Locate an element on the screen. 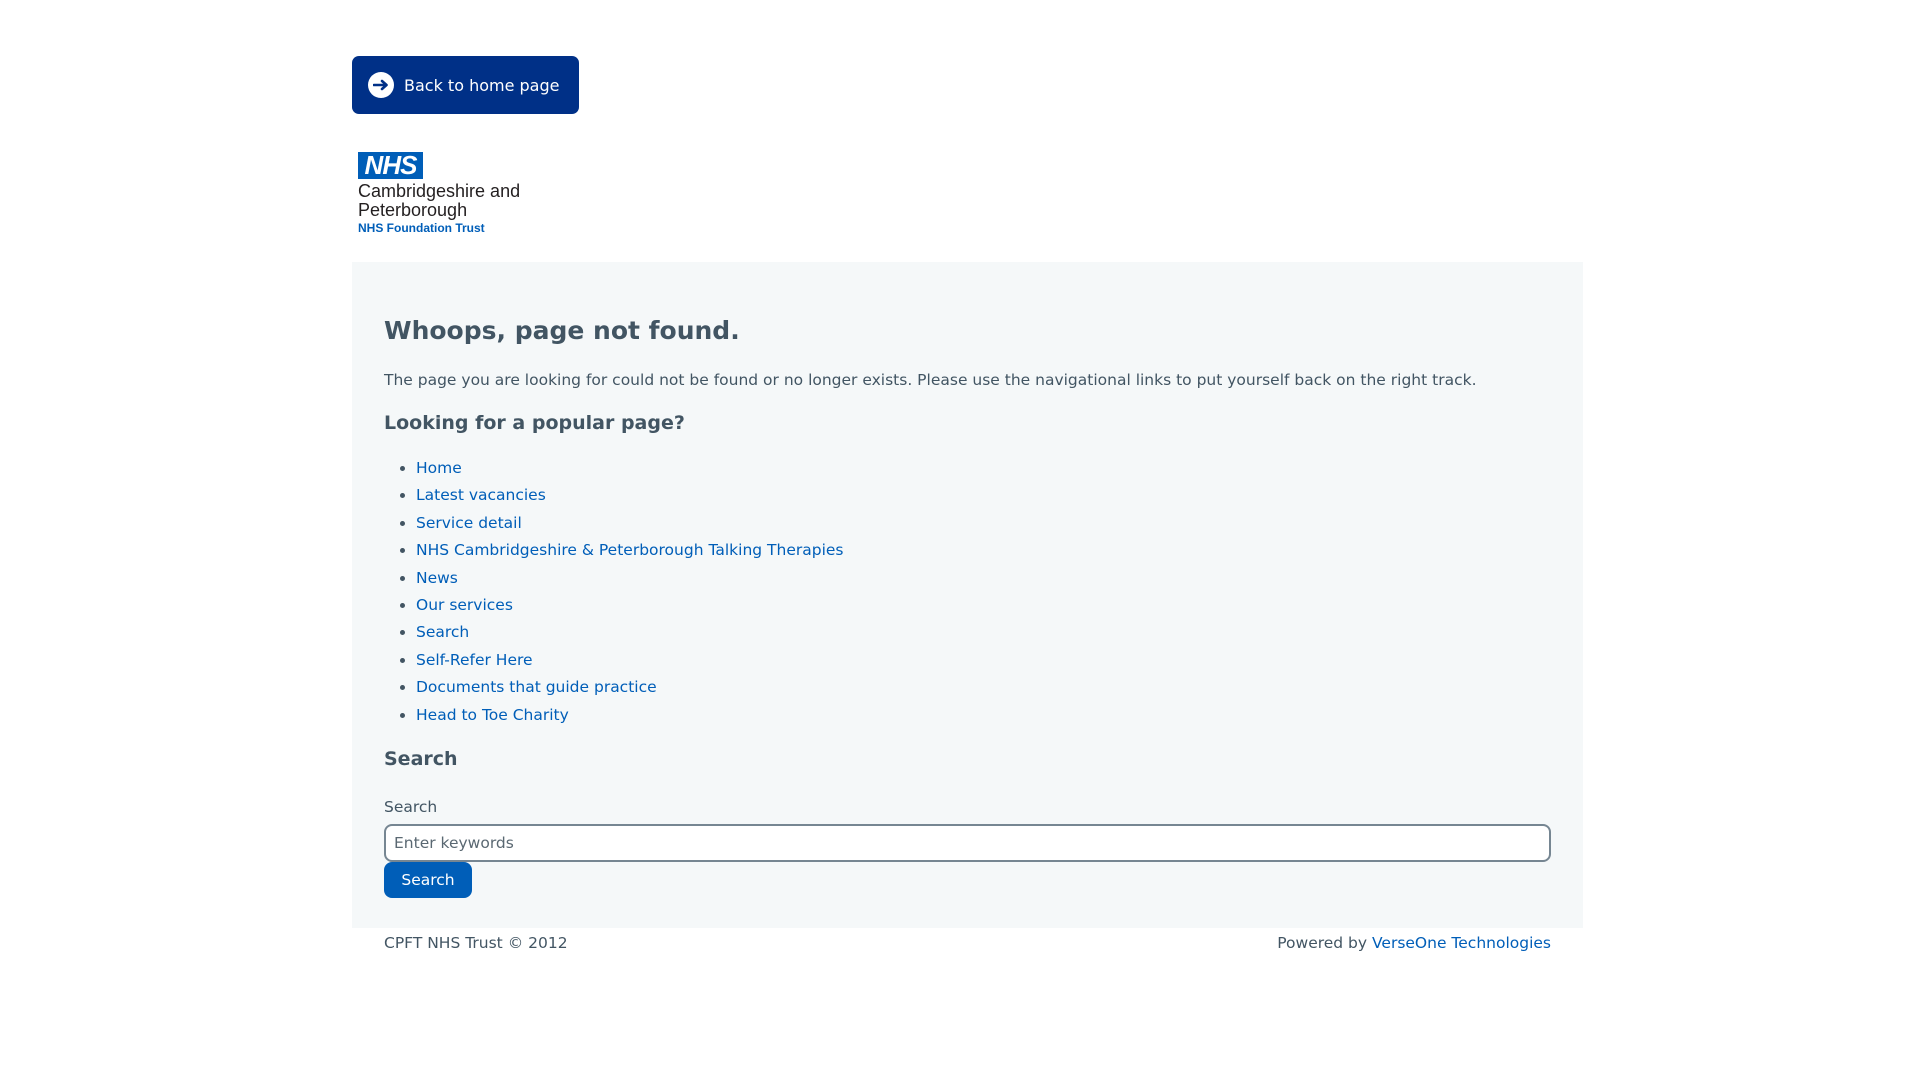  page-title: Whoops, page not found. is located at coordinates (562, 330).